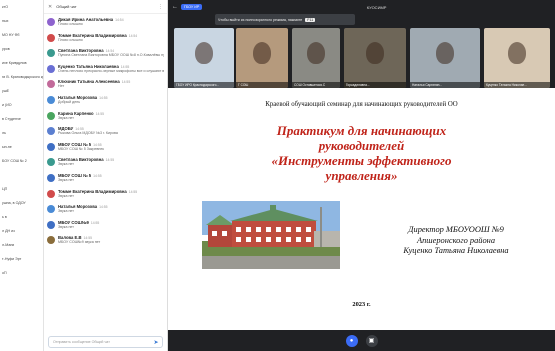 Image resolution: width=555 pixels, height=351 pixels. I want to click on contact-list-item: и (ИО, so click(21, 105).